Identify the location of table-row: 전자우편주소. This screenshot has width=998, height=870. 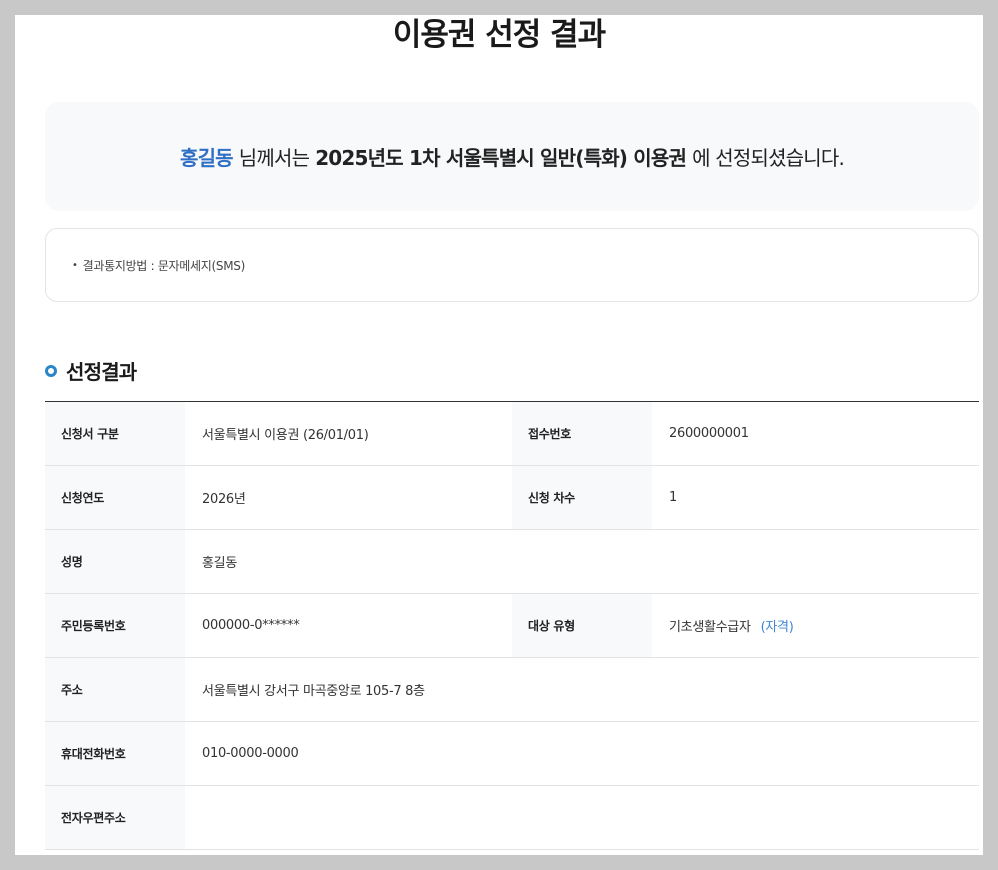
(512, 817).